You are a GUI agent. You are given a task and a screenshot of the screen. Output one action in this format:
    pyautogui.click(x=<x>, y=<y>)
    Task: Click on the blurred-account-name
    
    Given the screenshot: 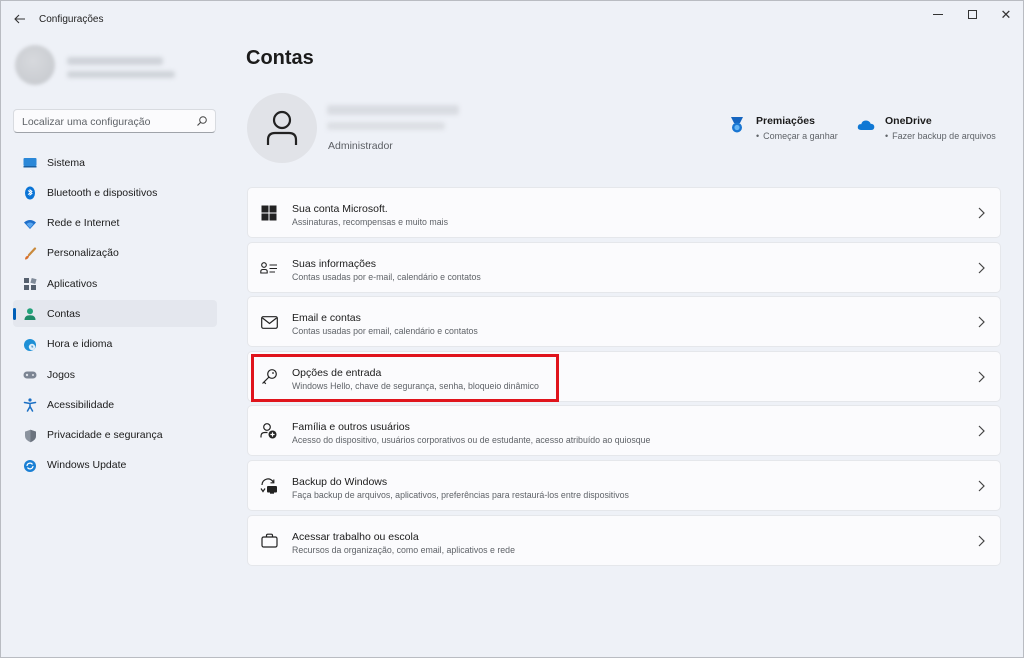 What is the action you would take?
    pyautogui.click(x=393, y=110)
    